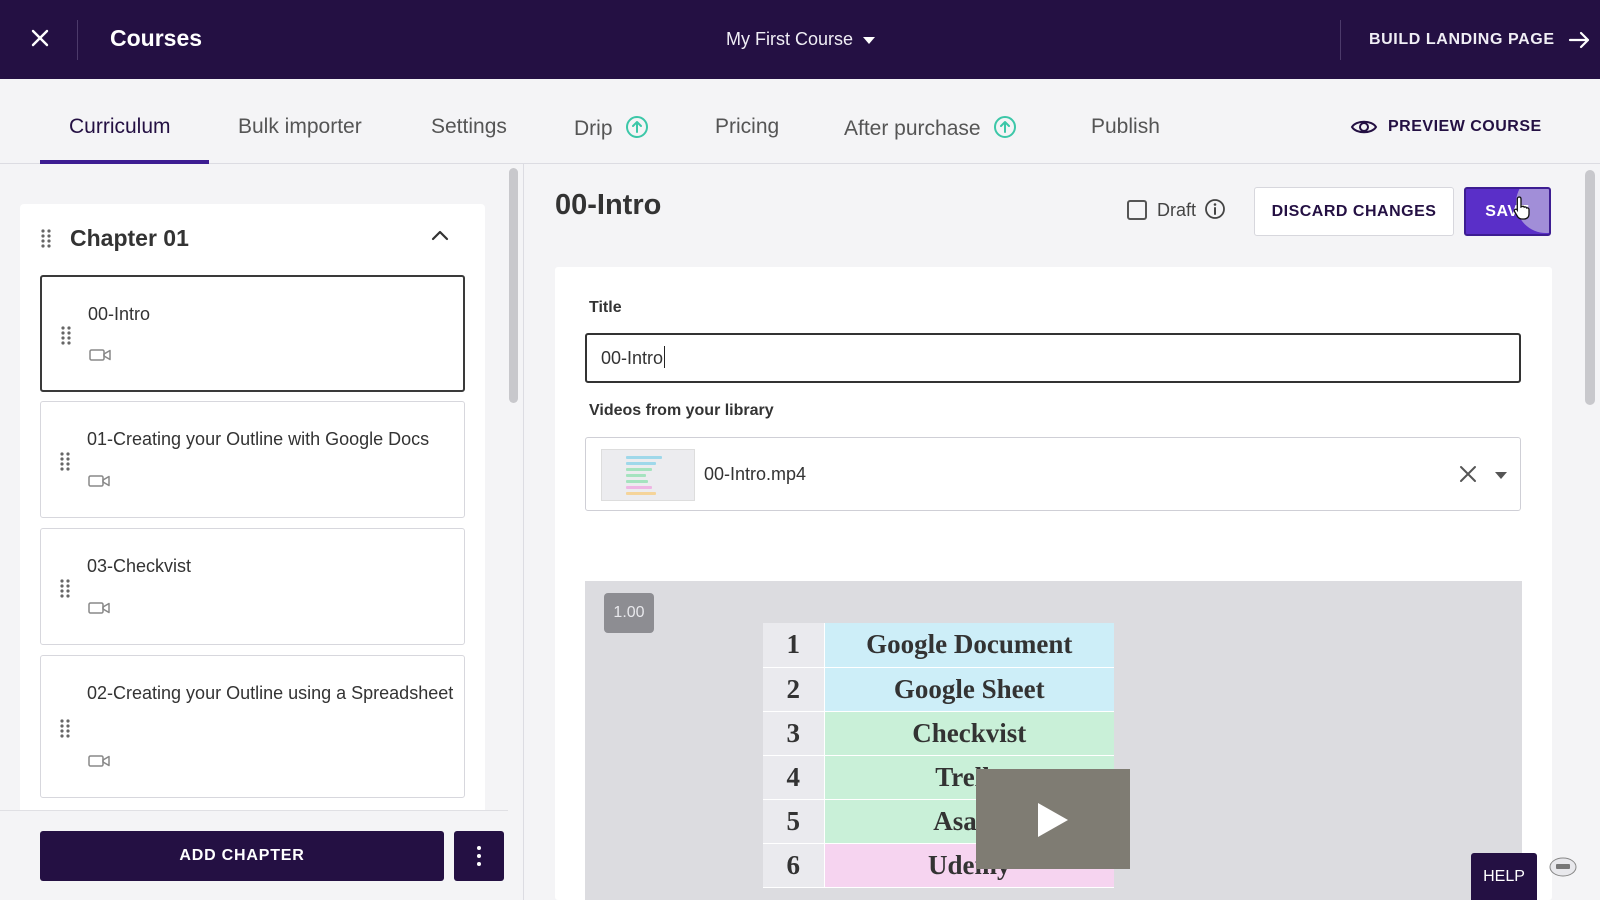  I want to click on title-input: 00-Intro, so click(1053, 358).